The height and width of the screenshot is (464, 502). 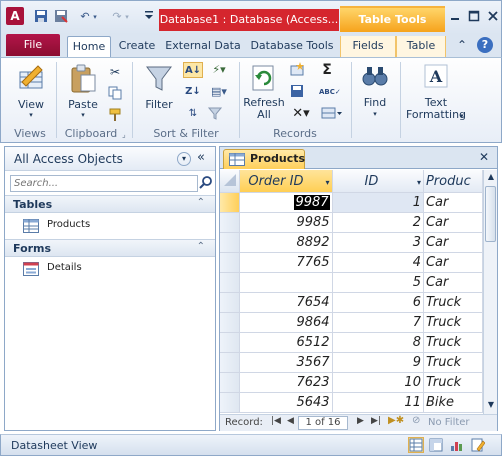 I want to click on save-as-icon, so click(x=61, y=17).